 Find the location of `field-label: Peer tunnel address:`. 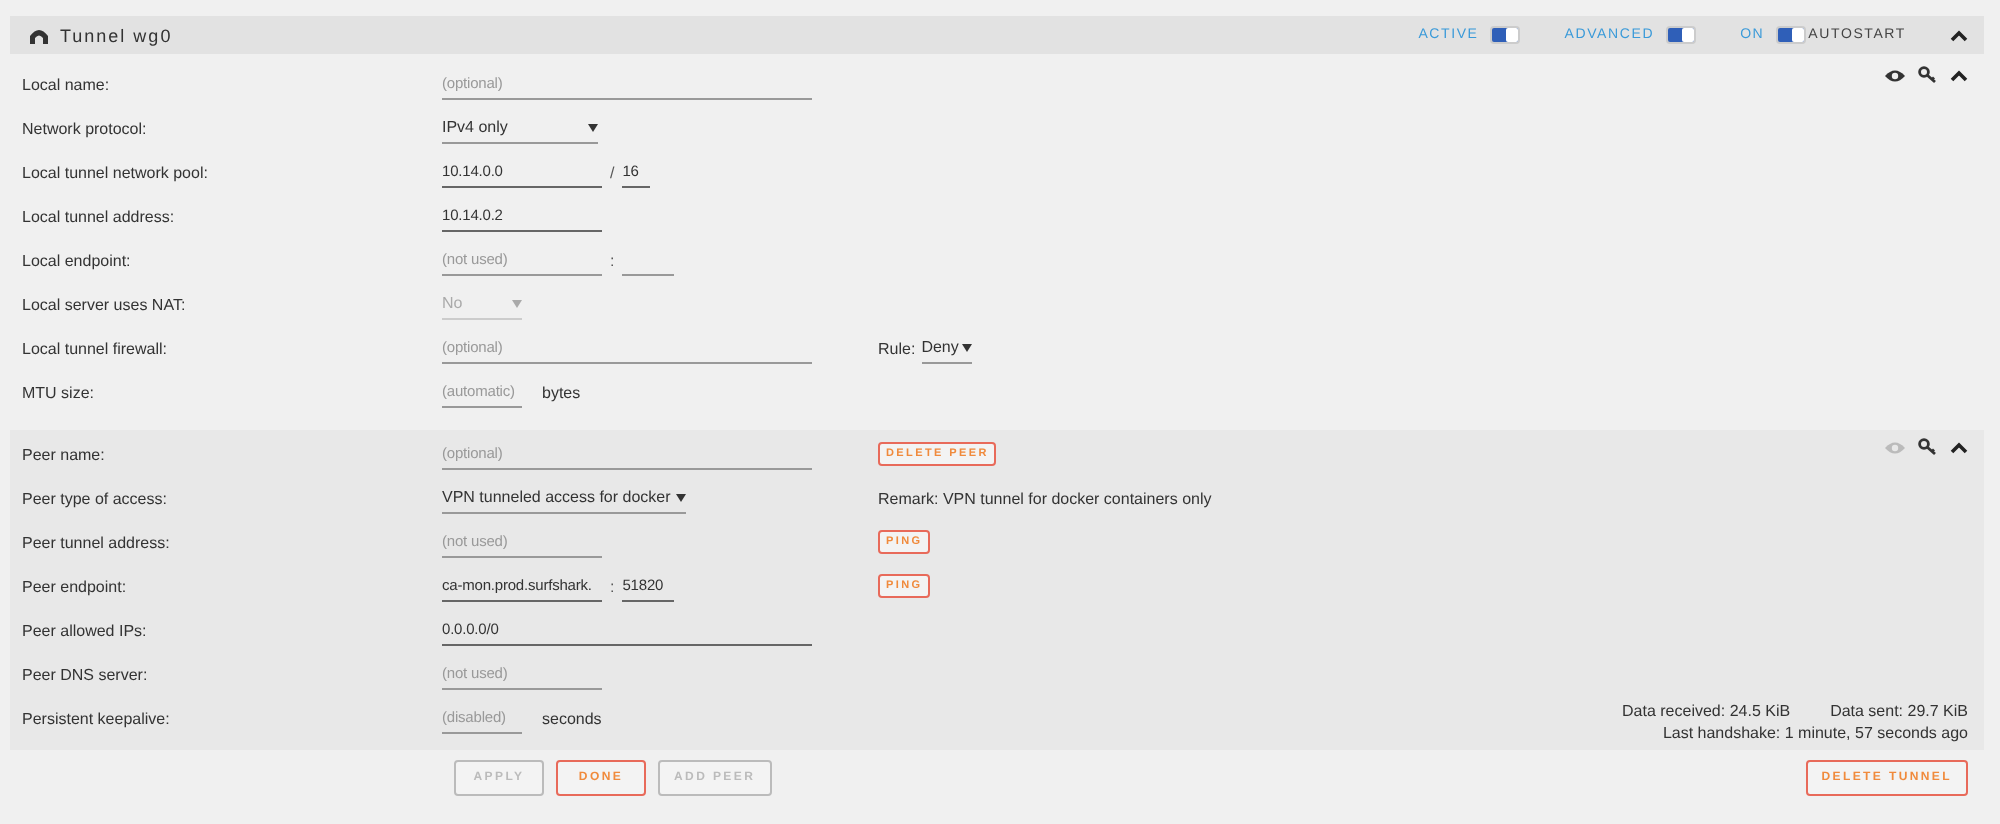

field-label: Peer tunnel address: is located at coordinates (96, 542).